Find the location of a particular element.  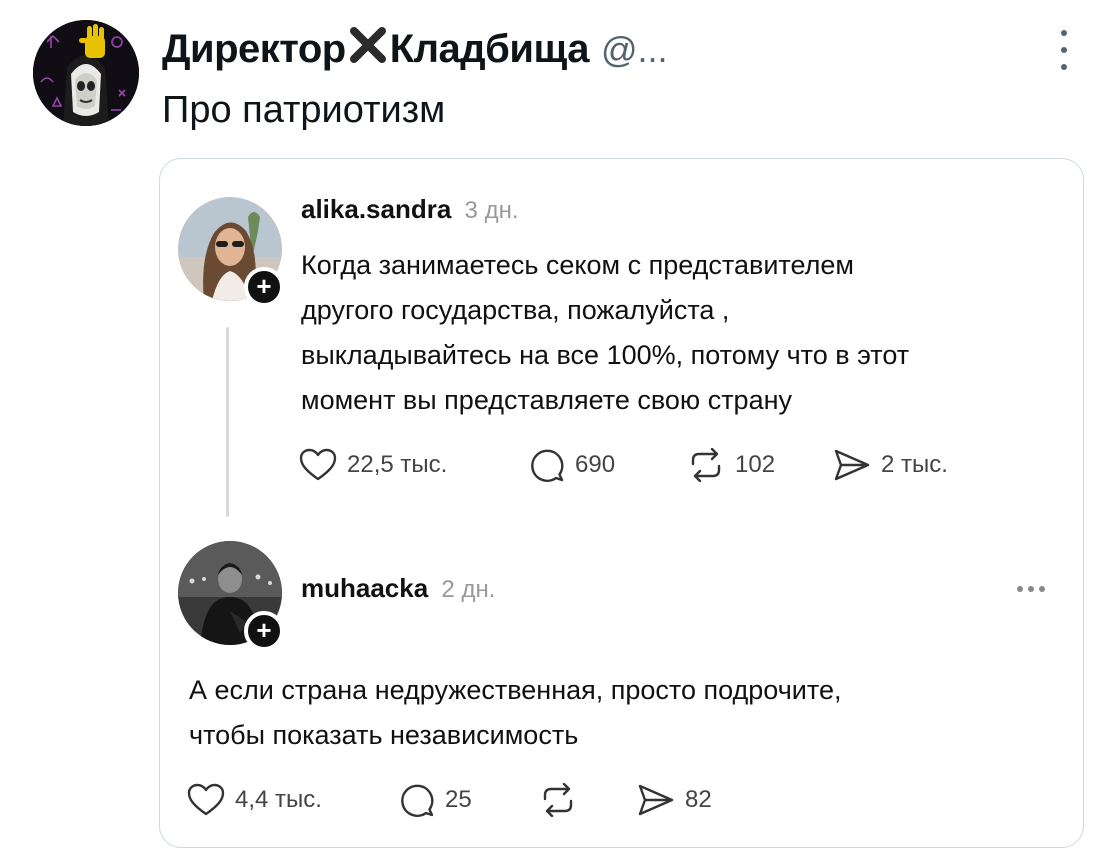

post1-comments-count: 690 is located at coordinates (595, 464).